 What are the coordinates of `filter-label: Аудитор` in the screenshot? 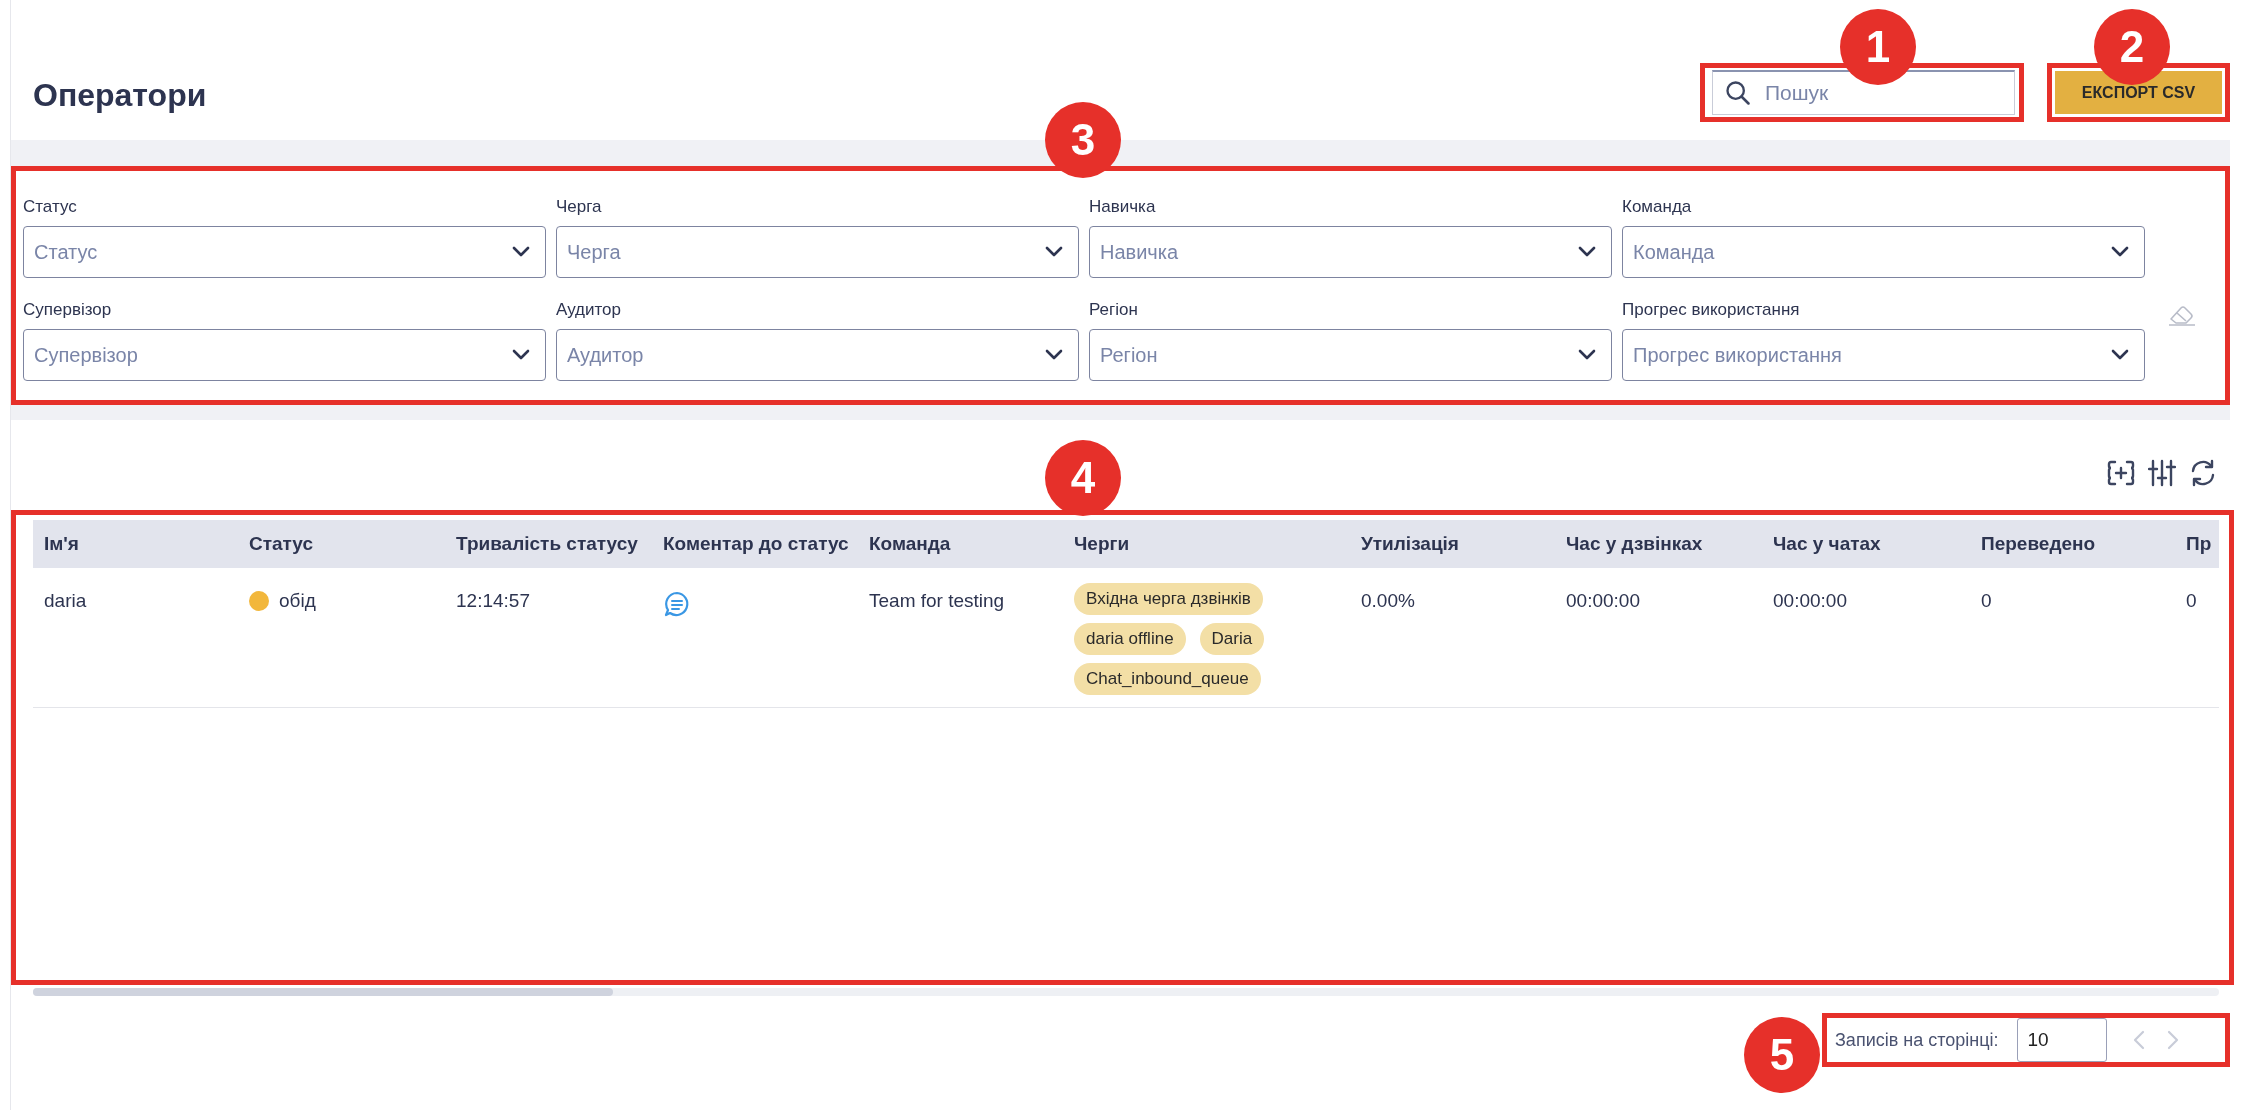 It's located at (589, 310).